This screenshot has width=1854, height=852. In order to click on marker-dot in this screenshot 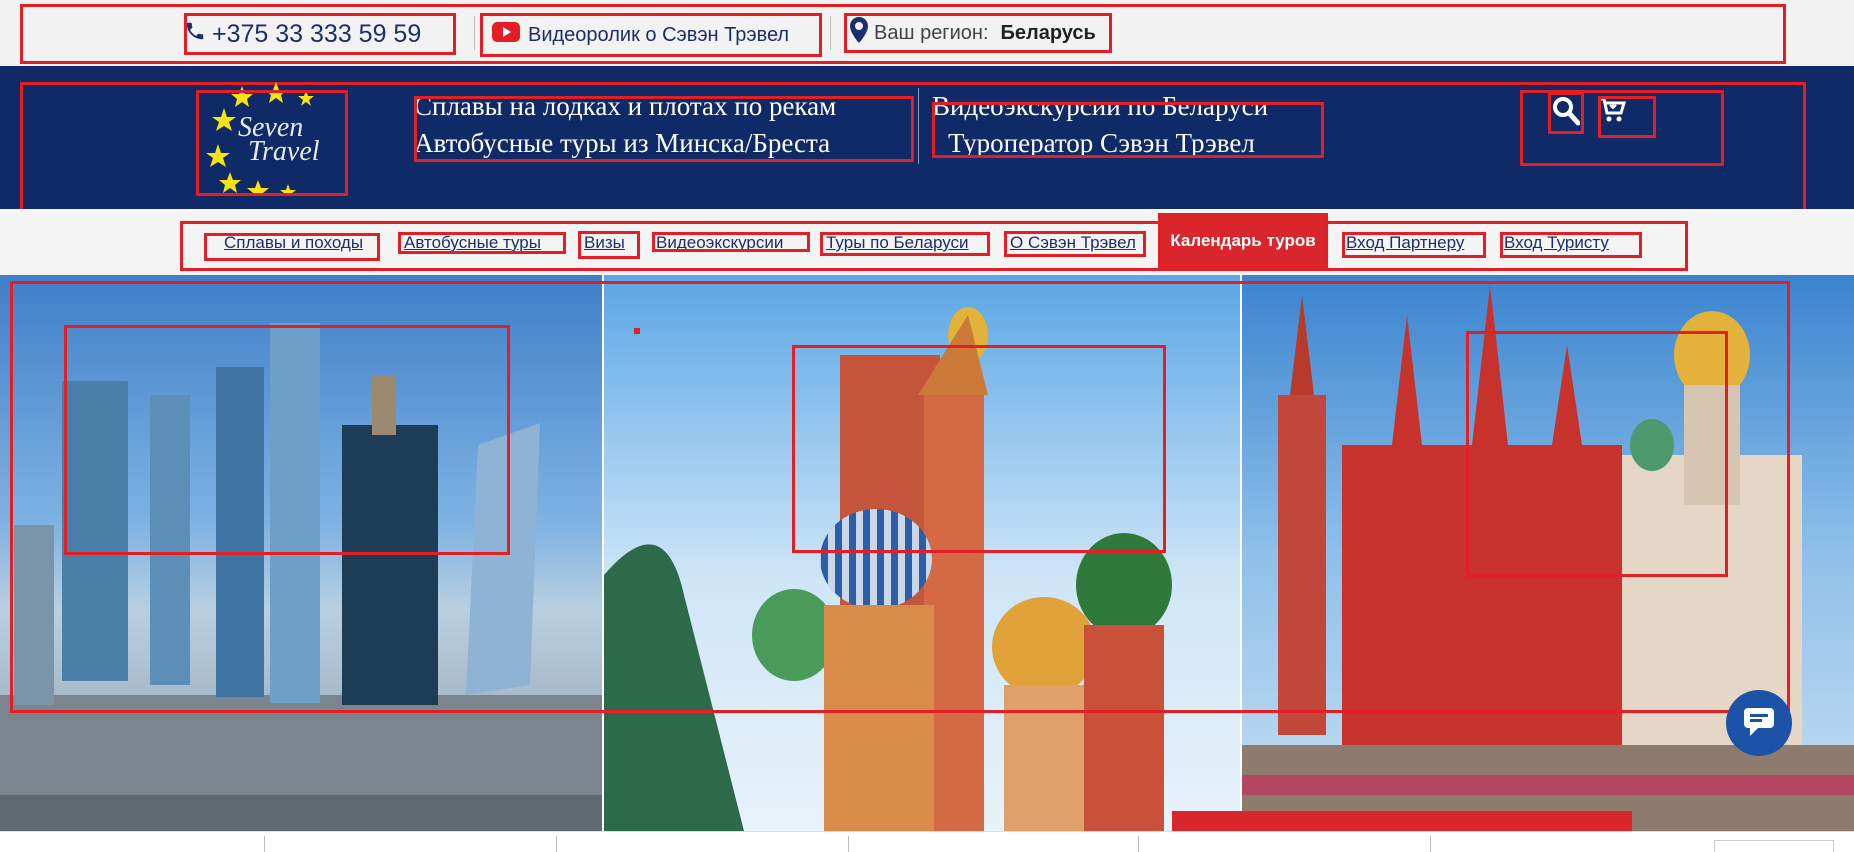, I will do `click(637, 331)`.